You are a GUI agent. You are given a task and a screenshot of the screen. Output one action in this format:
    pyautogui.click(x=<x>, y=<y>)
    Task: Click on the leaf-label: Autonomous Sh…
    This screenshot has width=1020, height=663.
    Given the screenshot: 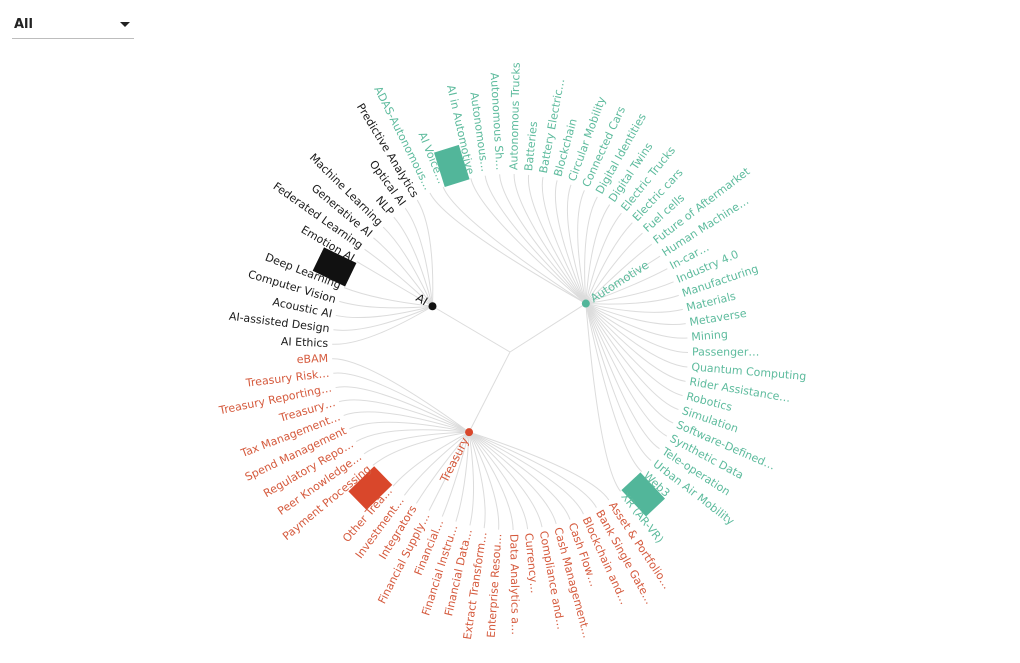 What is the action you would take?
    pyautogui.click(x=497, y=121)
    